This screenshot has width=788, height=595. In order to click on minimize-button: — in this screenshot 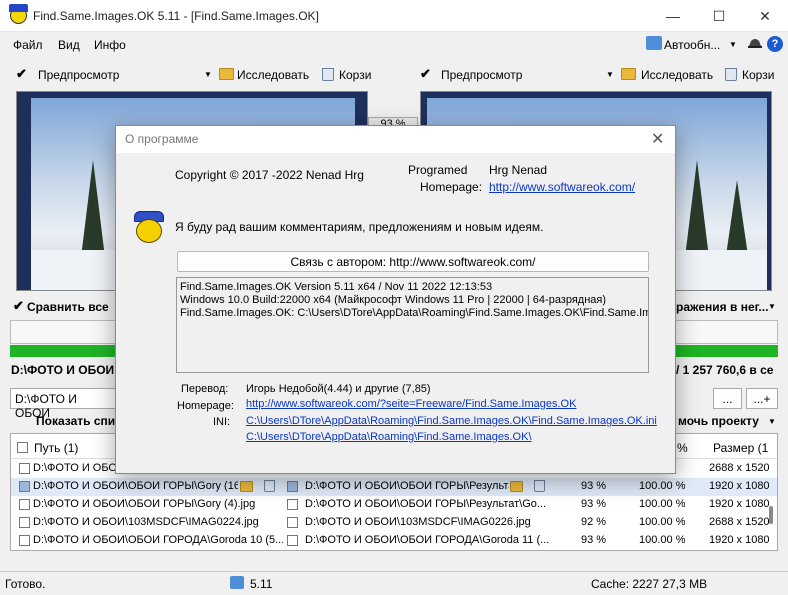, I will do `click(673, 16)`.